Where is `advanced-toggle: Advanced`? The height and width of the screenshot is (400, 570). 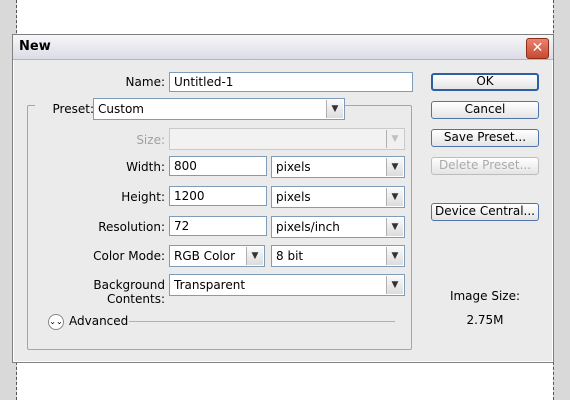
advanced-toggle: Advanced is located at coordinates (98, 321).